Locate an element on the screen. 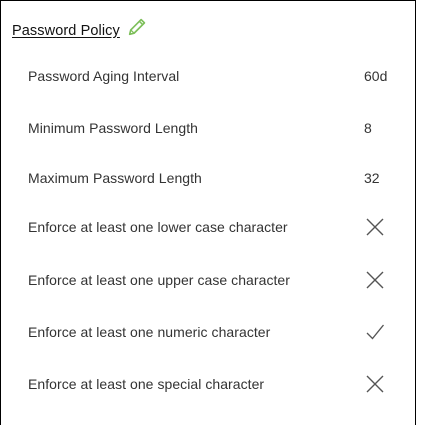 The height and width of the screenshot is (425, 422). check-icon is located at coordinates (375, 332).